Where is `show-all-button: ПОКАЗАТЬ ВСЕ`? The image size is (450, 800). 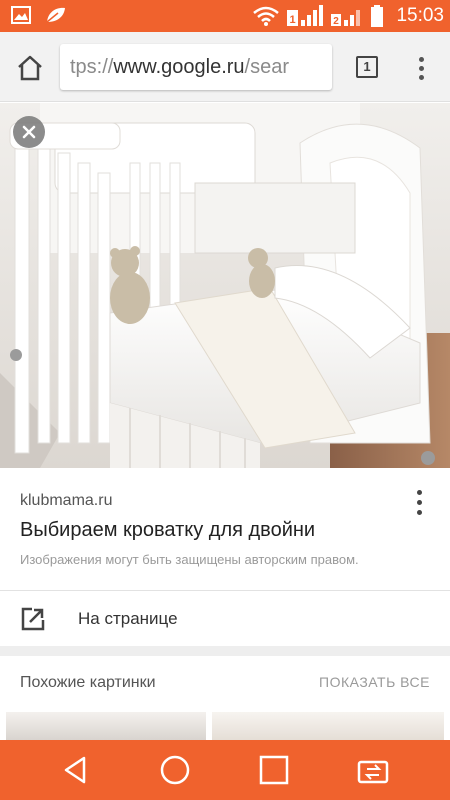
show-all-button: ПОКАЗАТЬ ВСЕ is located at coordinates (374, 682).